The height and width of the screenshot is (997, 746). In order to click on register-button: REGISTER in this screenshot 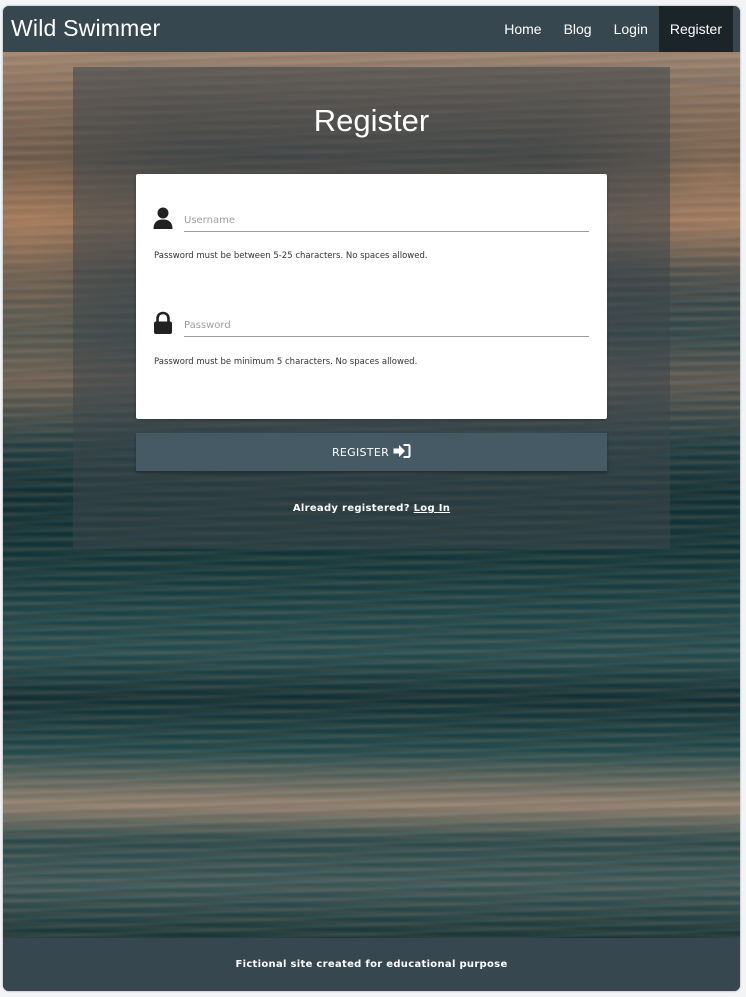, I will do `click(371, 452)`.